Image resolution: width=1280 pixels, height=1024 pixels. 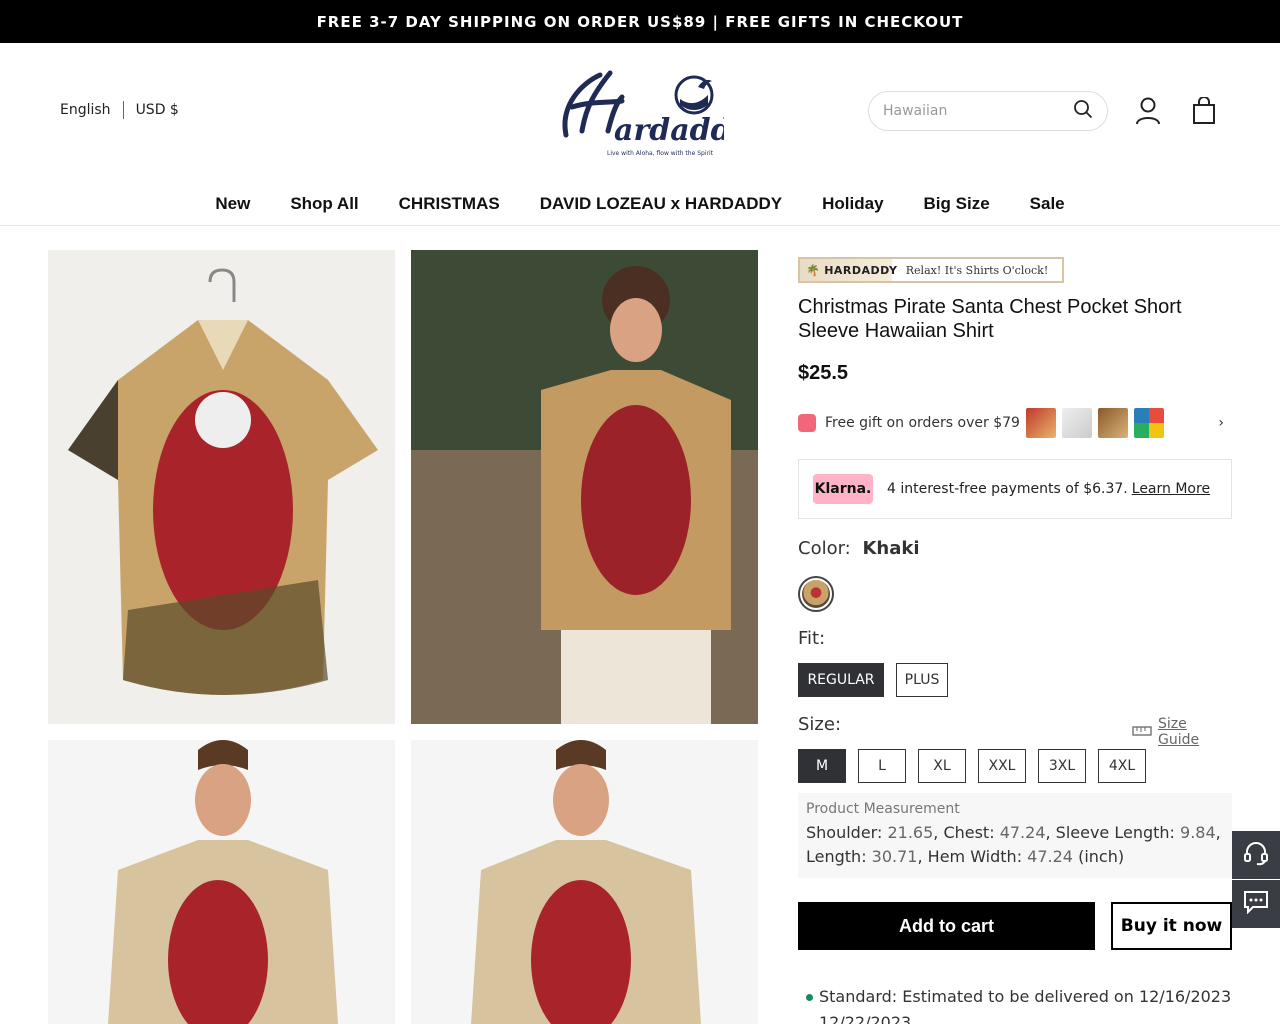 What do you see at coordinates (882, 766) in the screenshot?
I see `size-option-l: L` at bounding box center [882, 766].